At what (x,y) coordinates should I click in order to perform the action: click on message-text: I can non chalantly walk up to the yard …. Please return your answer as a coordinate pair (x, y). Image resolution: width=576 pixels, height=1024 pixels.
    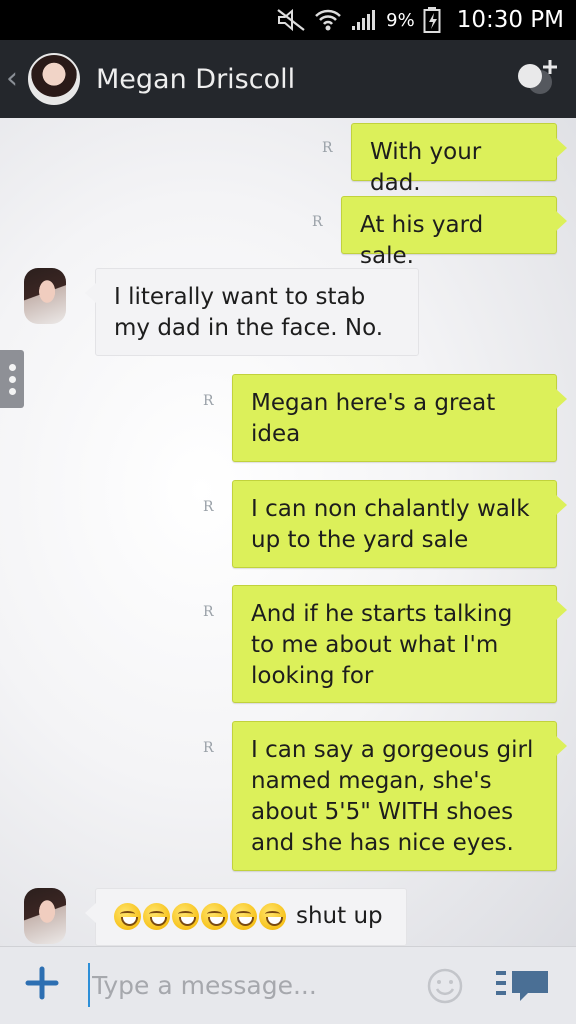
    Looking at the image, I should click on (390, 524).